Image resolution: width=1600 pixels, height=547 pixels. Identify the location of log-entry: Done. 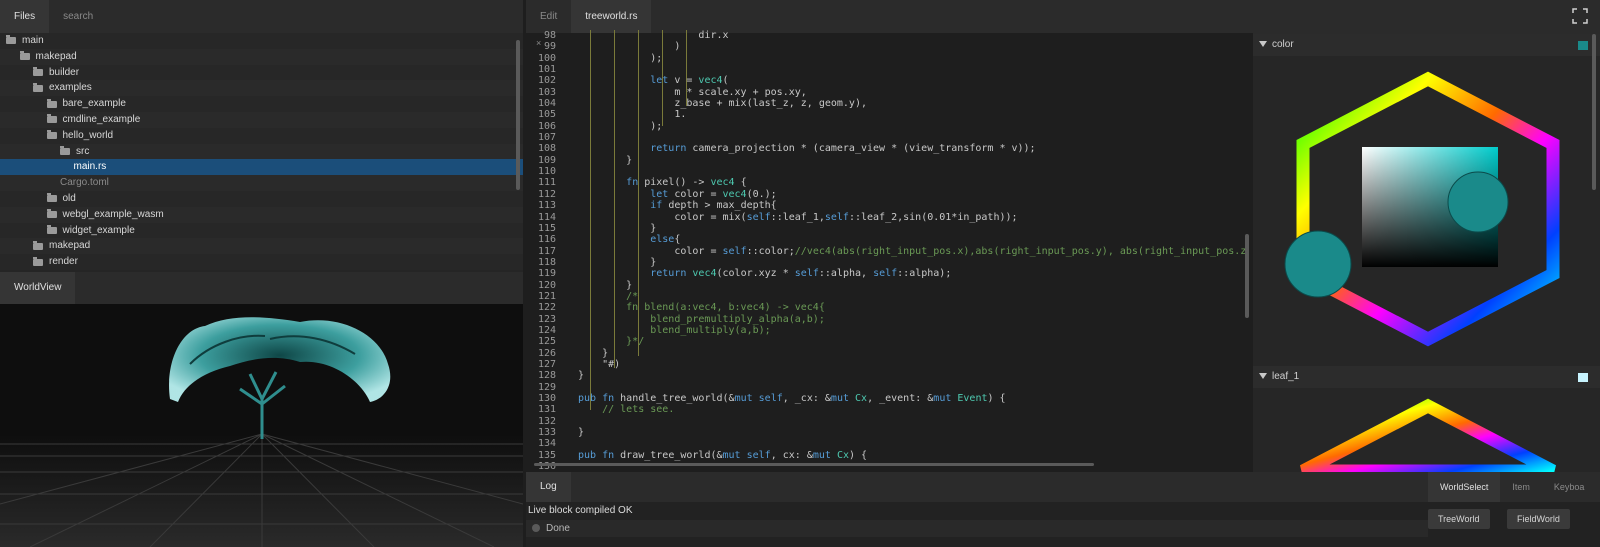
(977, 528).